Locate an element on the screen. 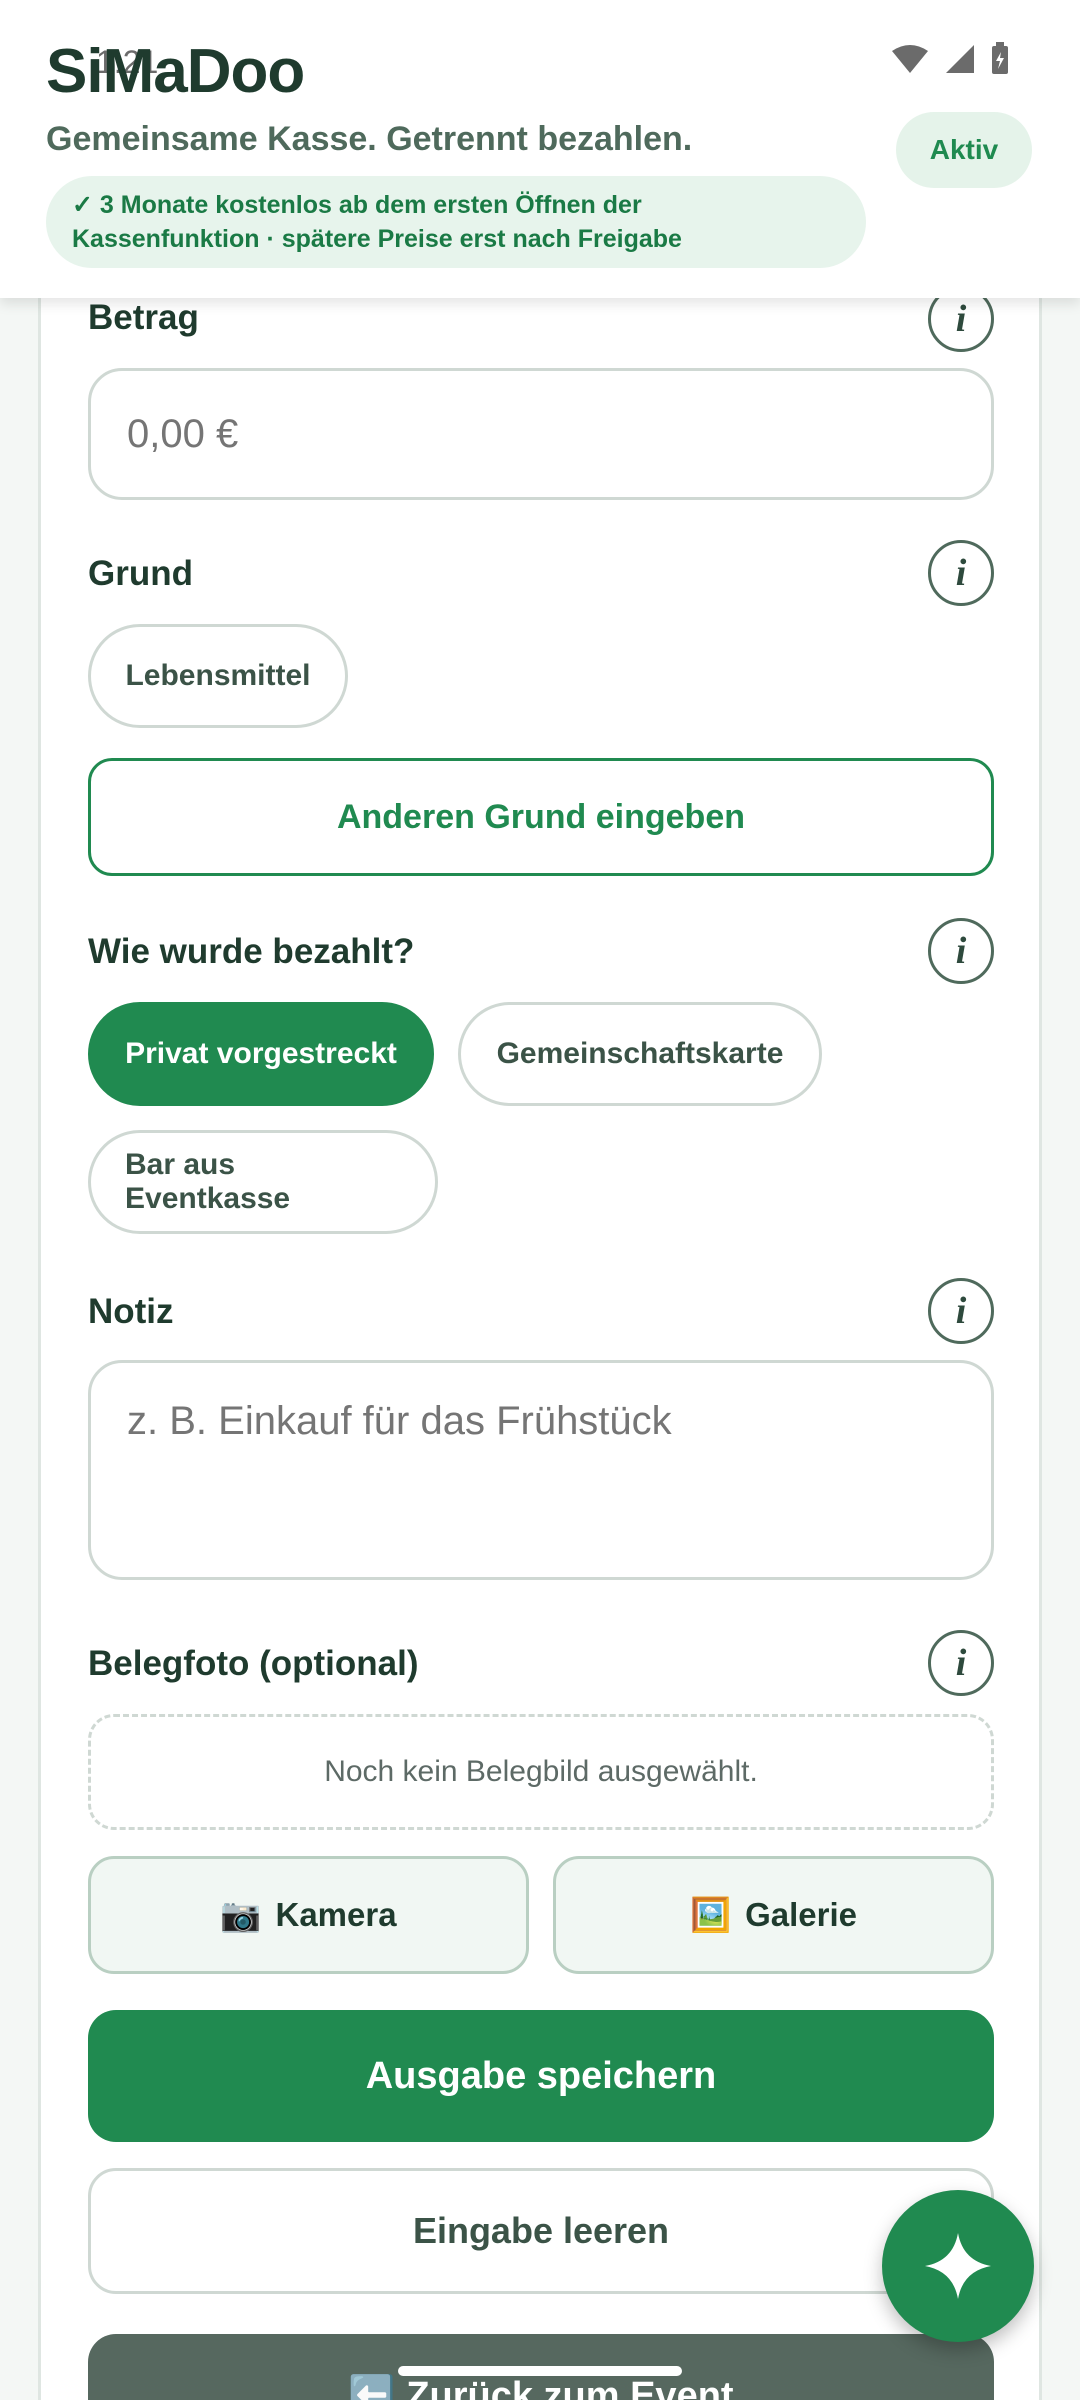 This screenshot has height=2400, width=1080. note-label: Notiz is located at coordinates (131, 1311).